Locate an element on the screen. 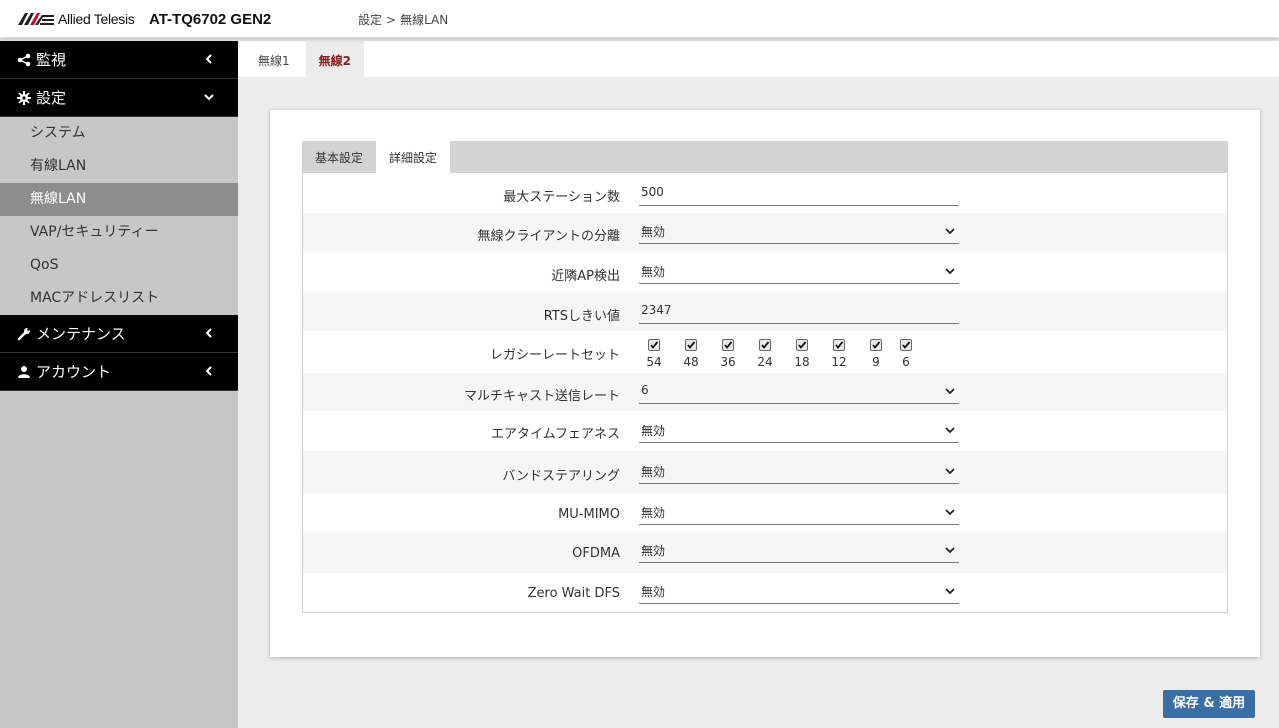 This screenshot has height=728, width=1279. client-isolation-value: 無効 is located at coordinates (653, 231).